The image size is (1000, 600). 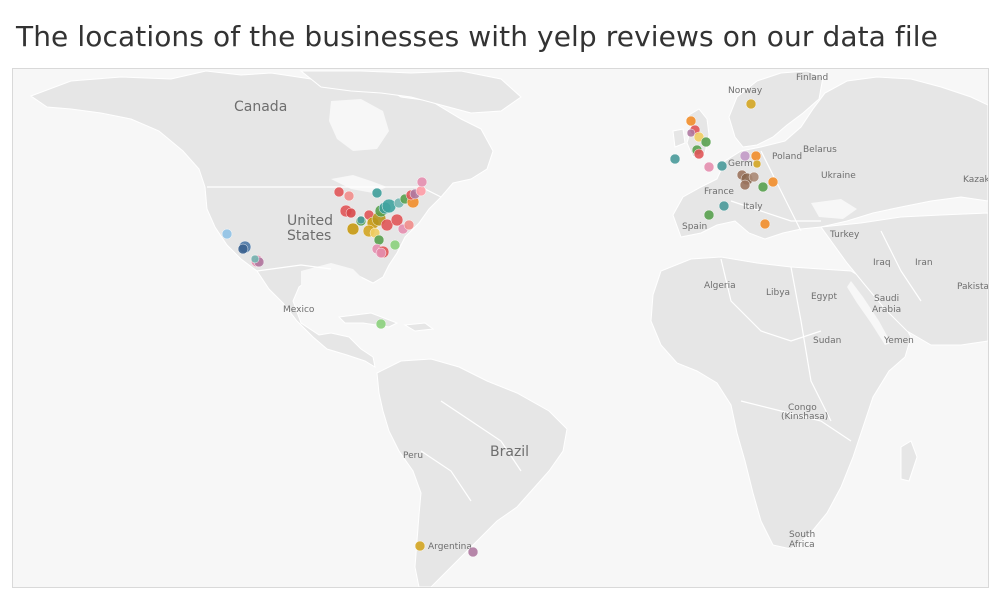 I want to click on label-yemen: Yemen, so click(x=898, y=341).